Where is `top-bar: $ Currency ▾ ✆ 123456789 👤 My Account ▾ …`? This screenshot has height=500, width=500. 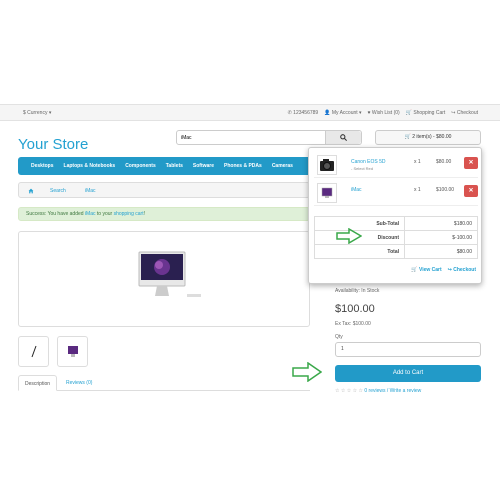 top-bar: $ Currency ▾ ✆ 123456789 👤 My Account ▾ … is located at coordinates (250, 112).